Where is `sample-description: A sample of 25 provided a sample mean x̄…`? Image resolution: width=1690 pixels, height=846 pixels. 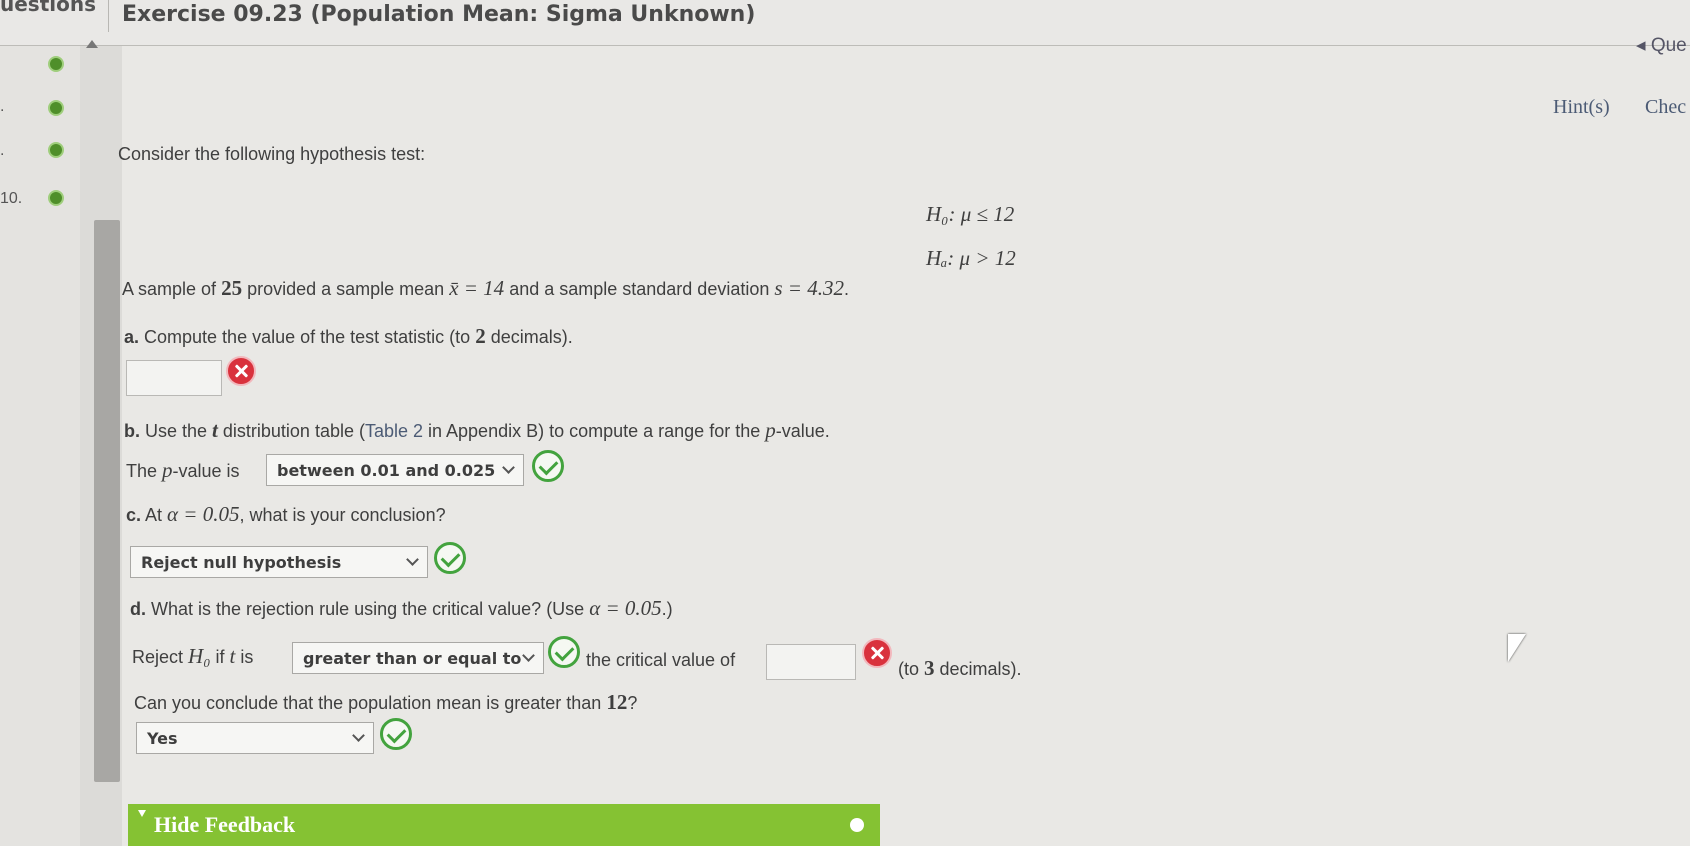
sample-description: A sample of 25 provided a sample mean x̄… is located at coordinates (485, 288).